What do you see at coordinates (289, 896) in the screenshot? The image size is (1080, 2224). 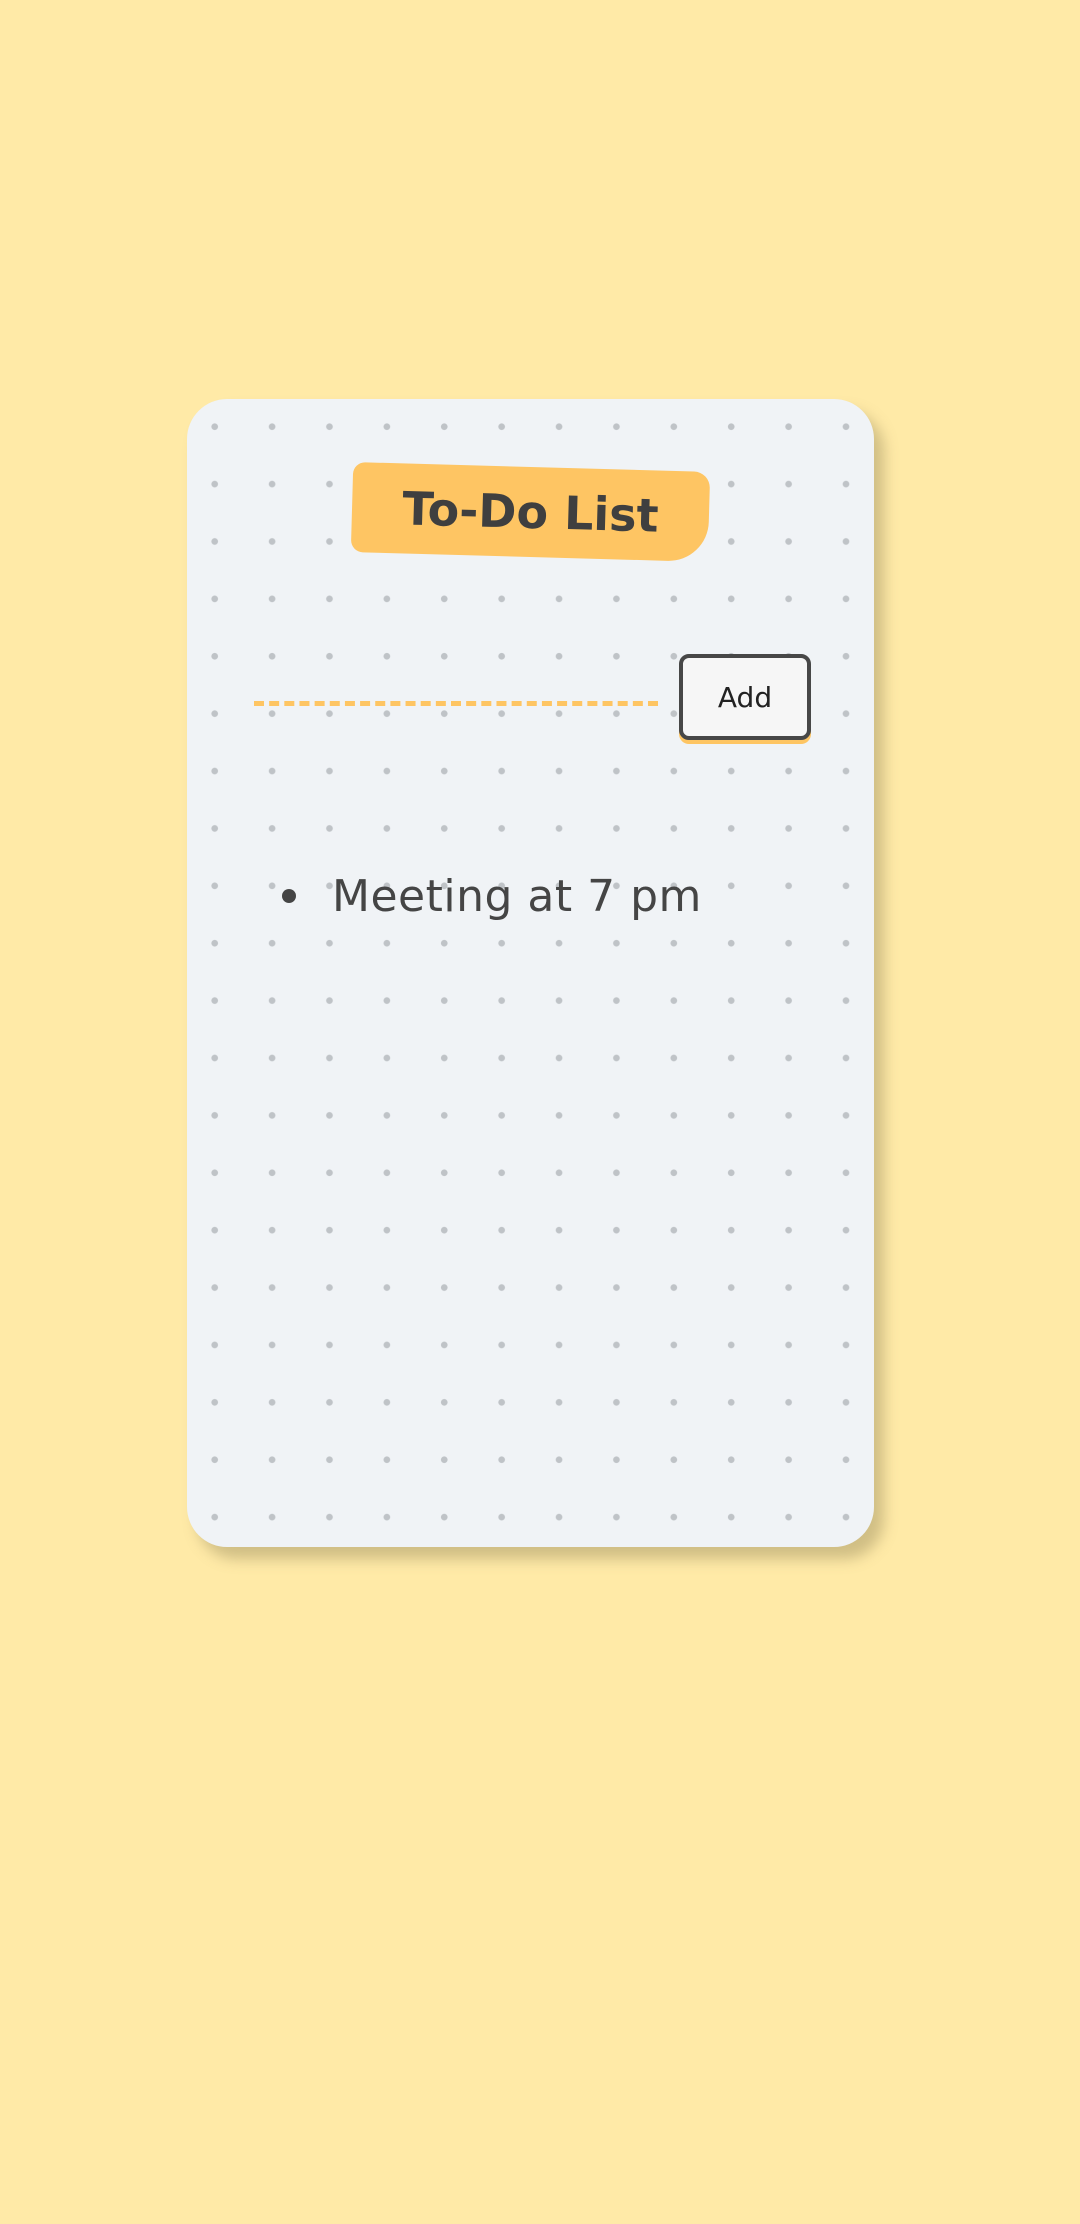 I see `bullet-icon` at bounding box center [289, 896].